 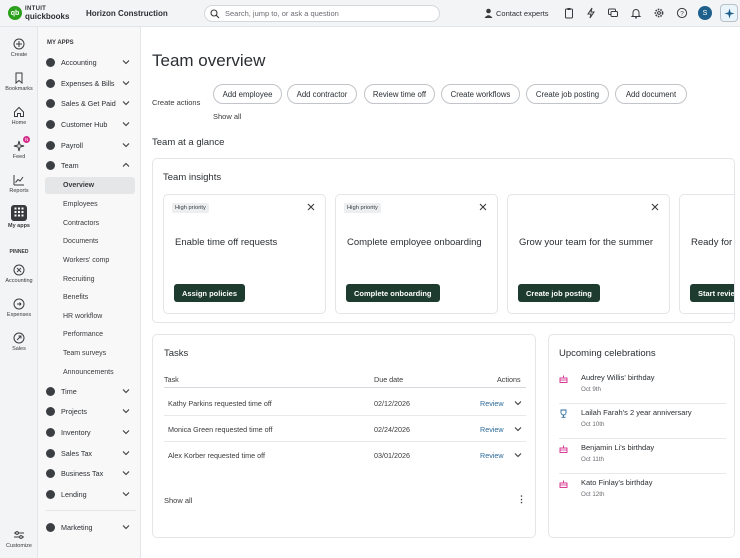 I want to click on show-all-tasks-link: Show all, so click(x=178, y=500).